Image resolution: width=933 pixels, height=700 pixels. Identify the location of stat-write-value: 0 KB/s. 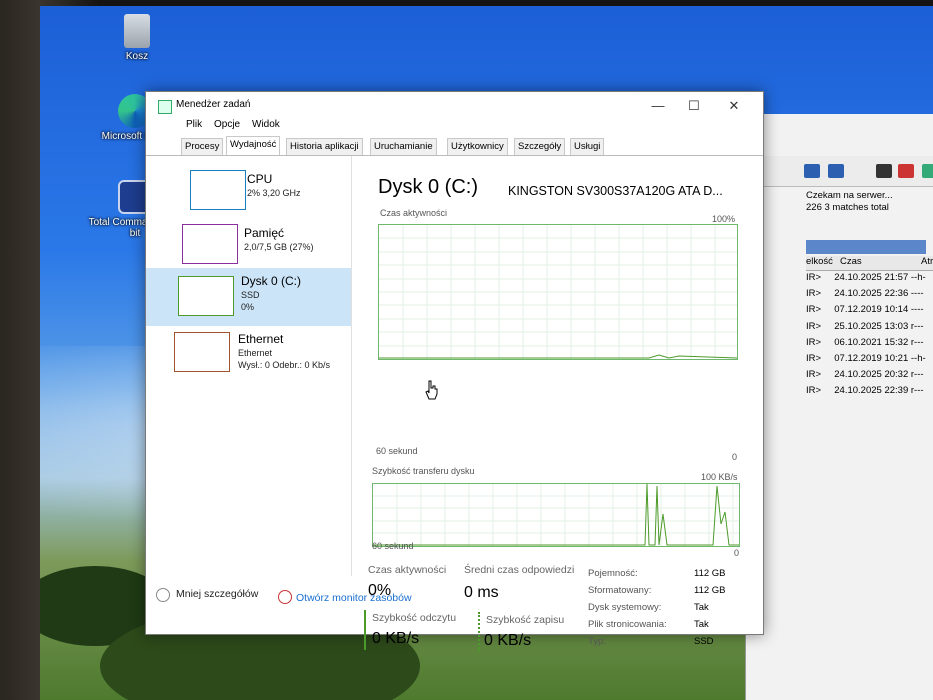
(508, 640).